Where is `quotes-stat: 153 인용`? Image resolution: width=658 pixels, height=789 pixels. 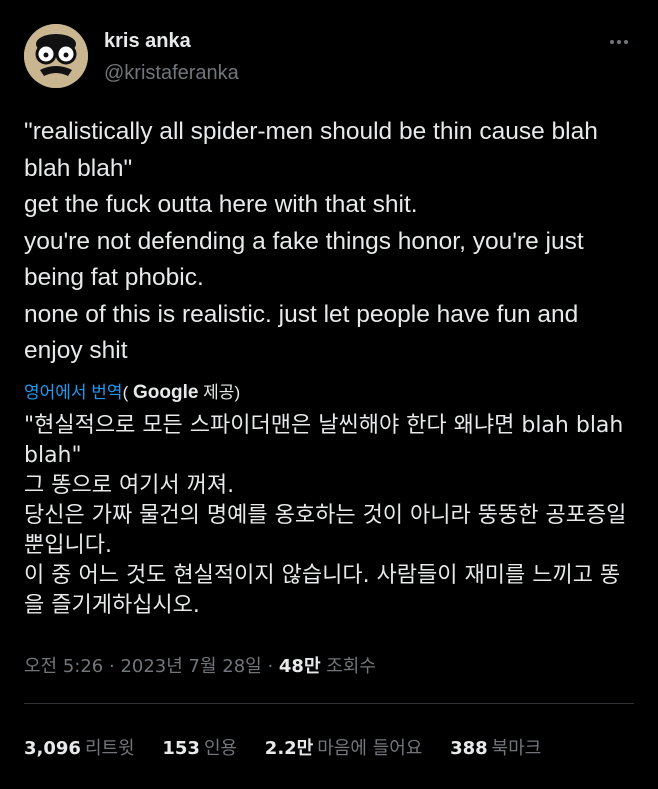 quotes-stat: 153 인용 is located at coordinates (199, 747).